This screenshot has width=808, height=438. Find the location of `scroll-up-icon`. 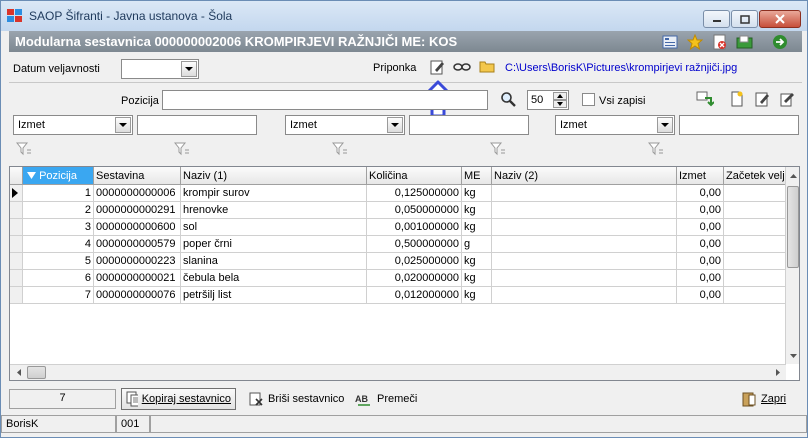

scroll-up-icon is located at coordinates (793, 175).